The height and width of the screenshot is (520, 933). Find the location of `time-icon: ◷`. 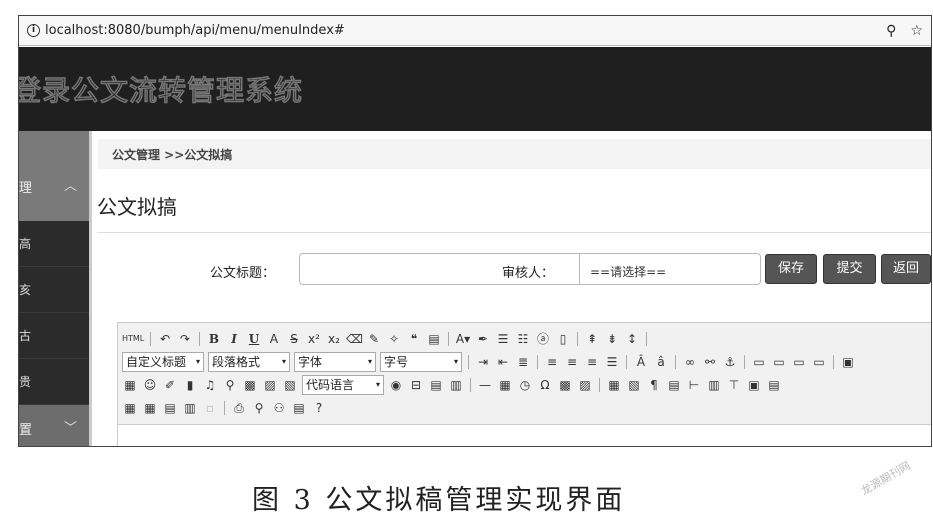

time-icon: ◷ is located at coordinates (525, 385).